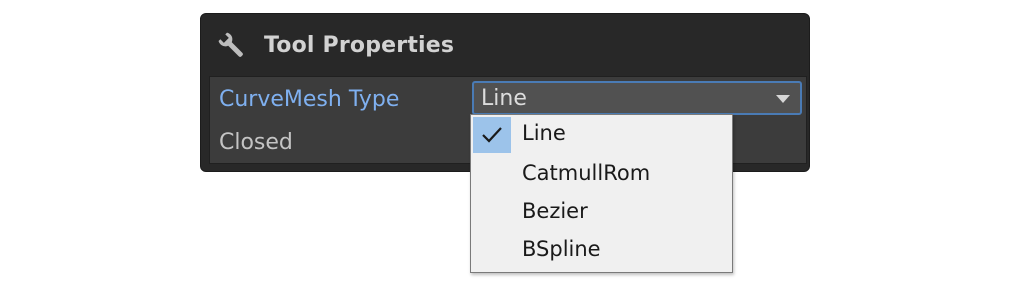  Describe the element at coordinates (359, 45) in the screenshot. I see `panel-title: Tool Properties` at that location.